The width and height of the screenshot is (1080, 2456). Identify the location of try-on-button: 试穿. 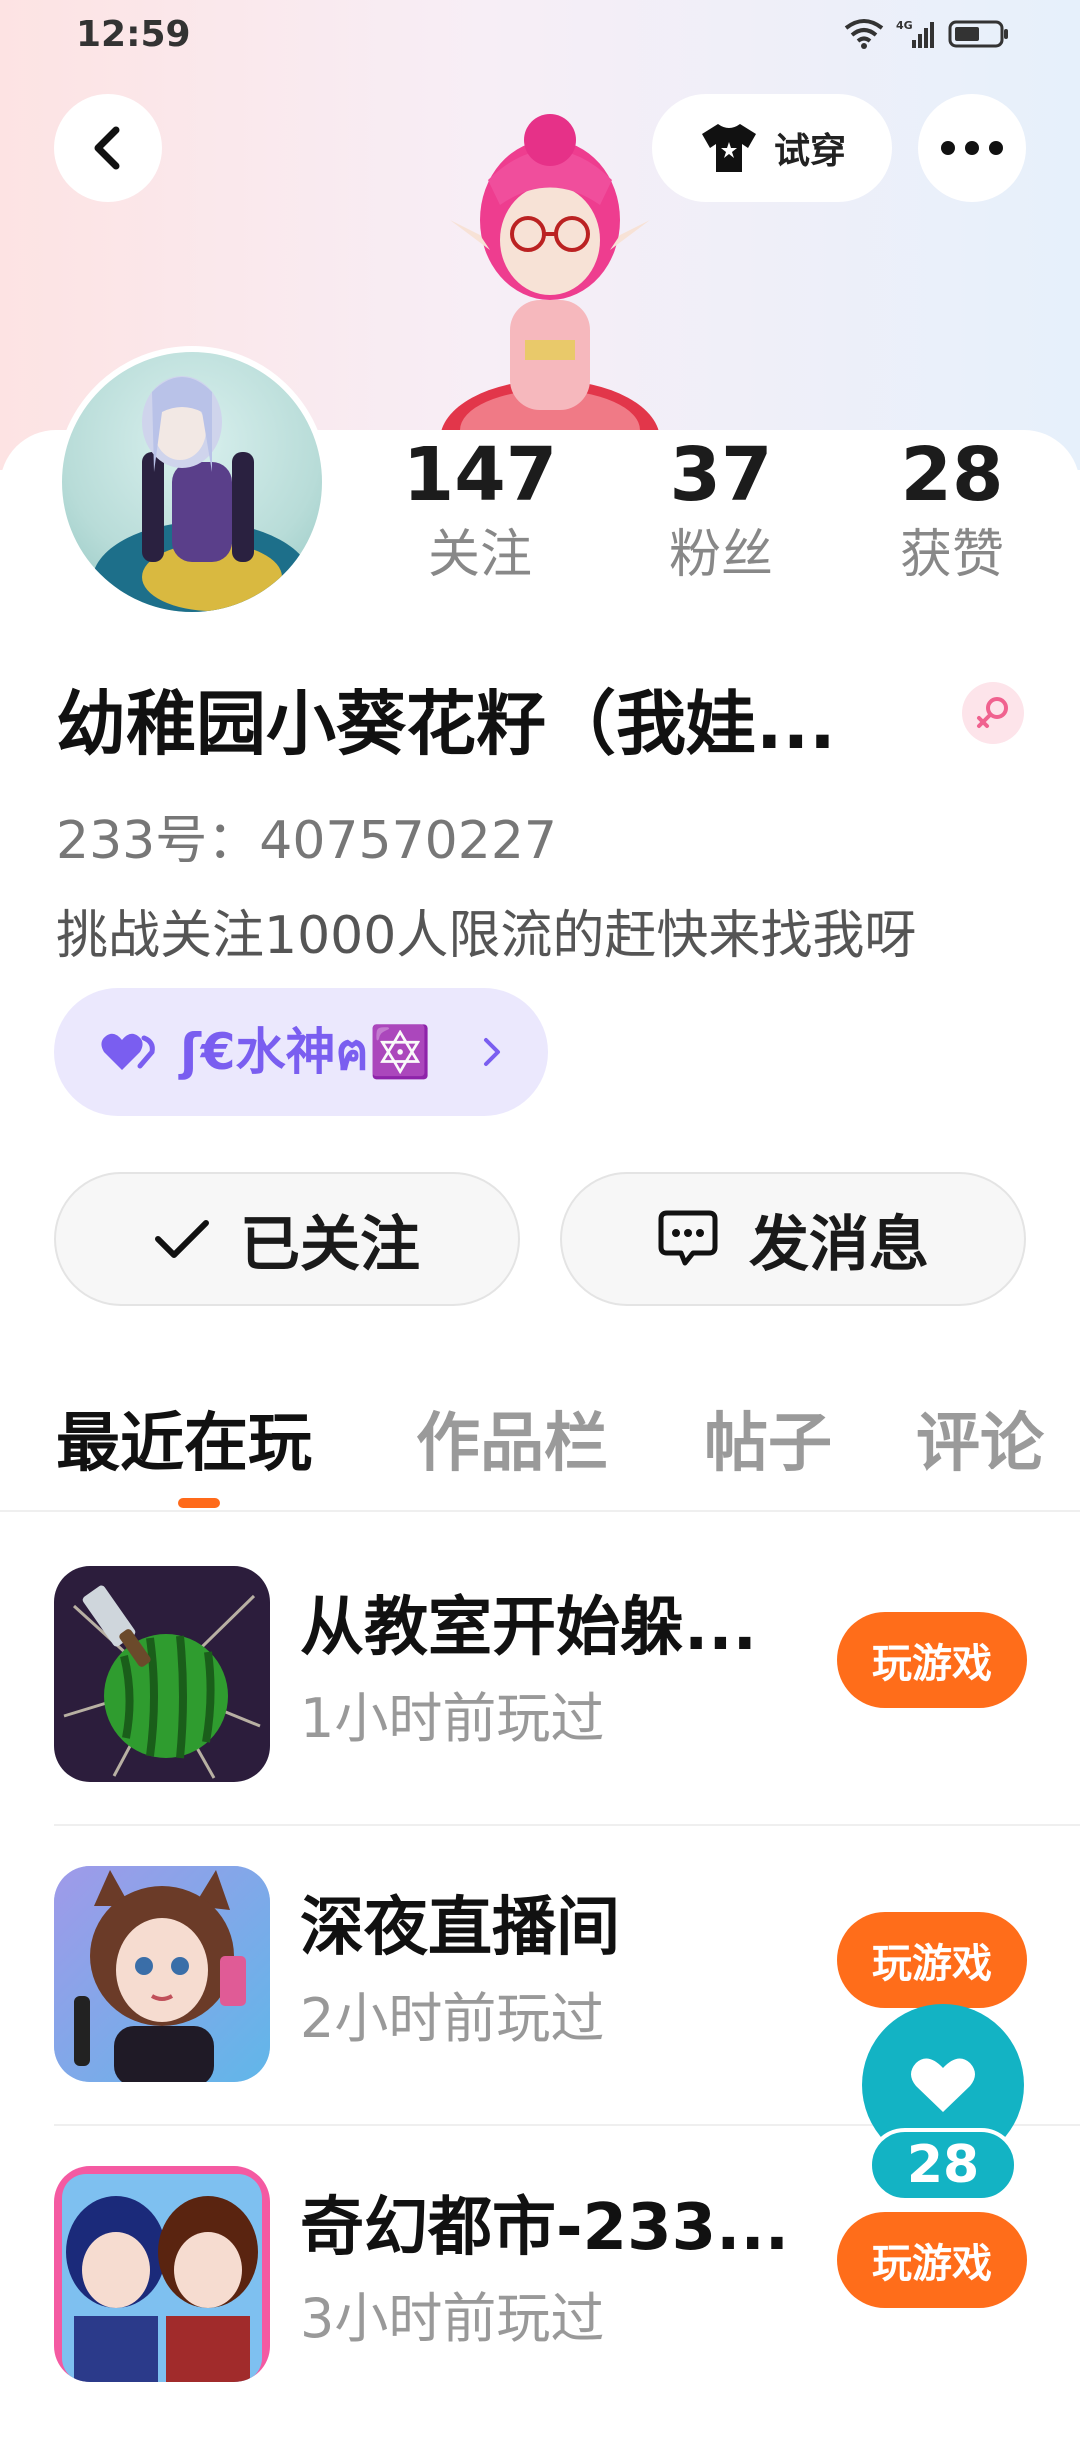
(772, 148).